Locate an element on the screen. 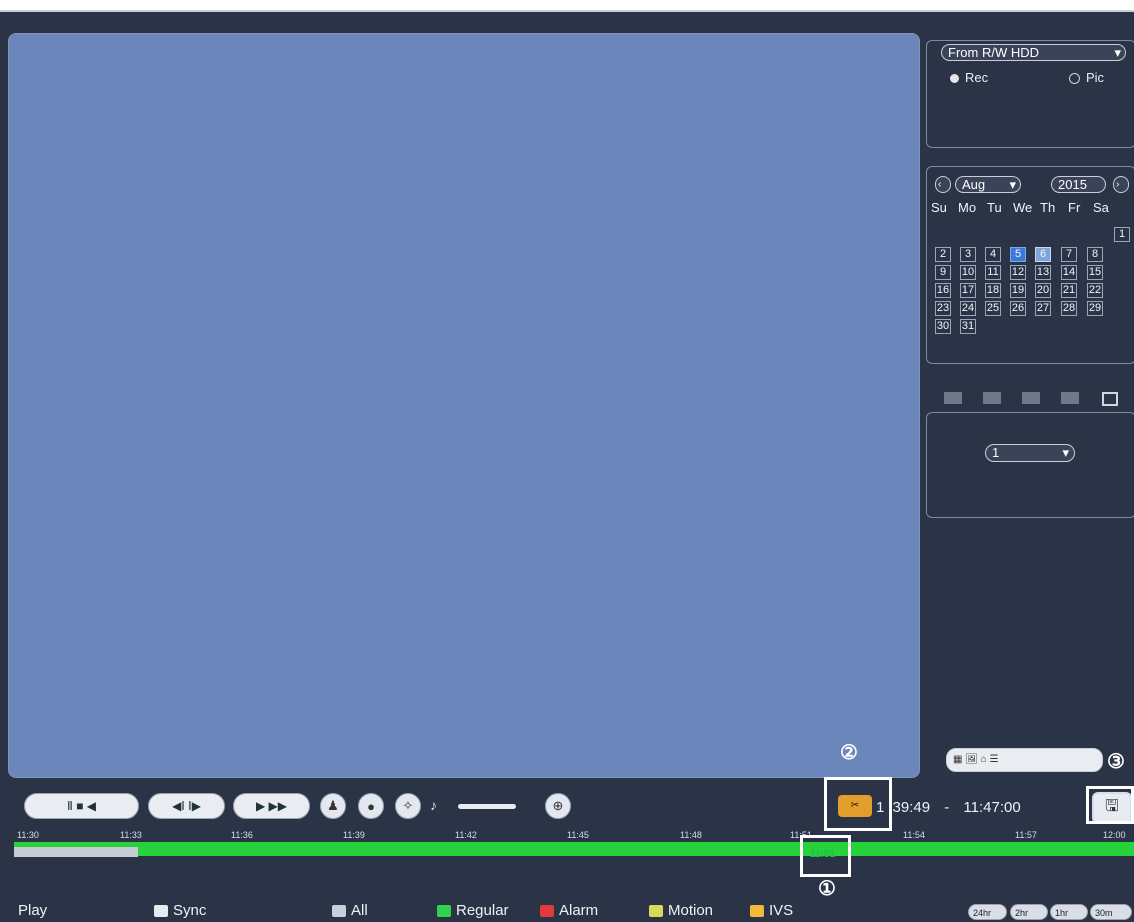 Image resolution: width=1134 pixels, height=922 pixels. calendar-day: 2 is located at coordinates (943, 254).